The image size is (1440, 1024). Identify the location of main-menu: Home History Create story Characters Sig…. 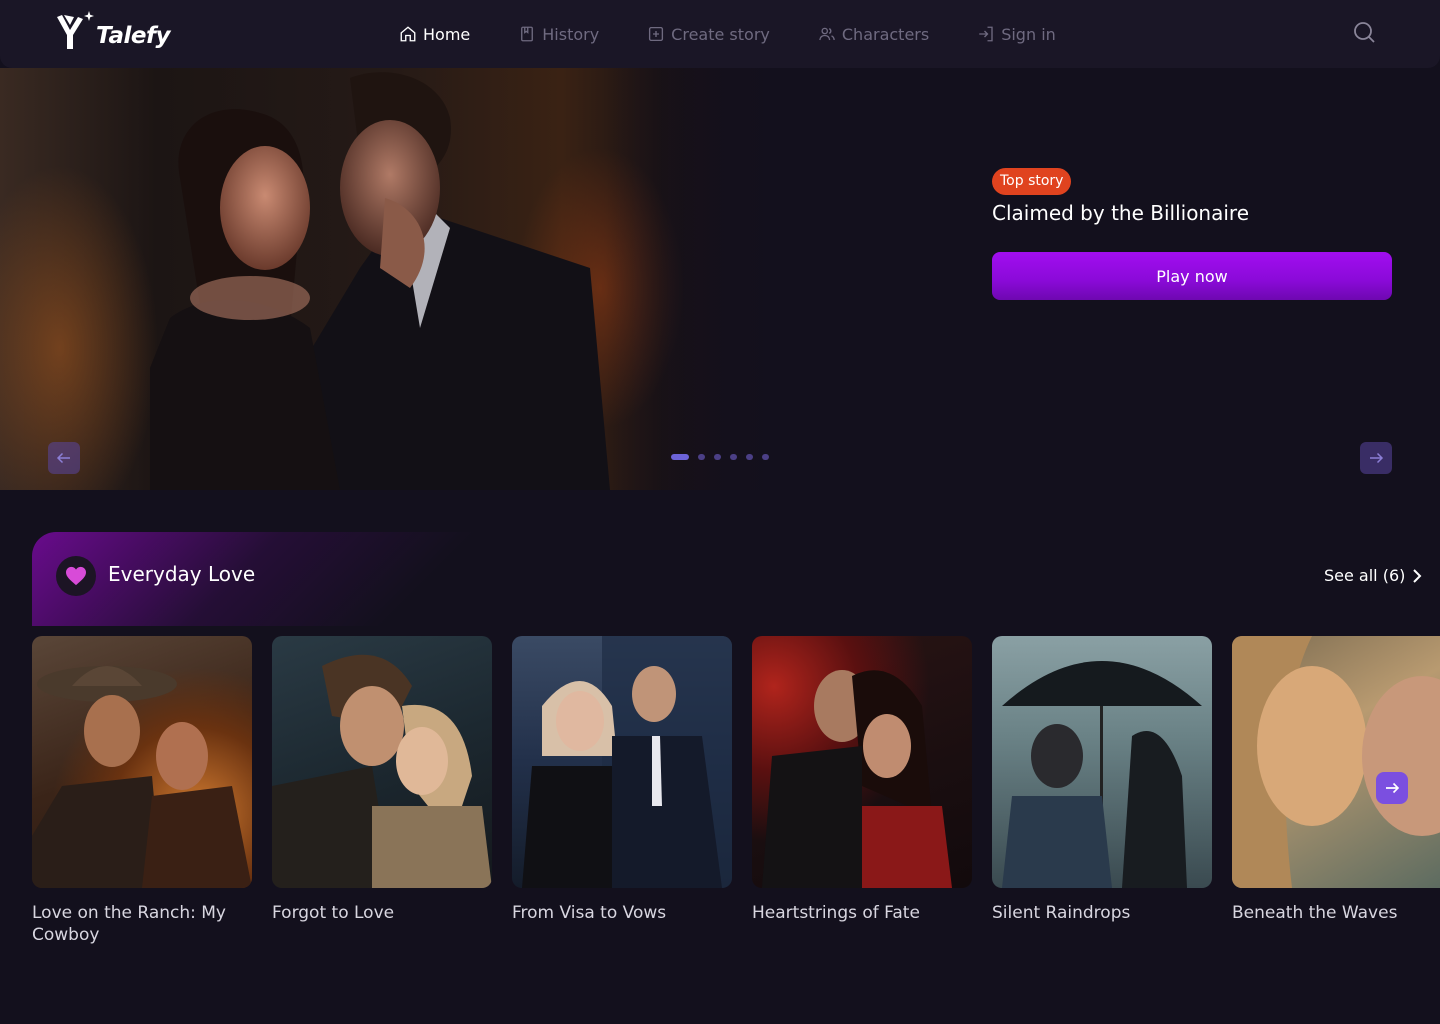
(751, 34).